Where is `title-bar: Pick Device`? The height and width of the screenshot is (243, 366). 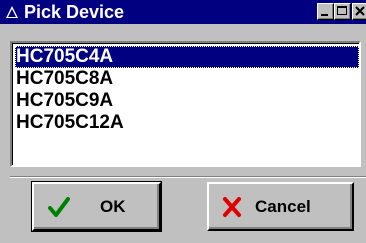
title-bar: Pick Device is located at coordinates (183, 12).